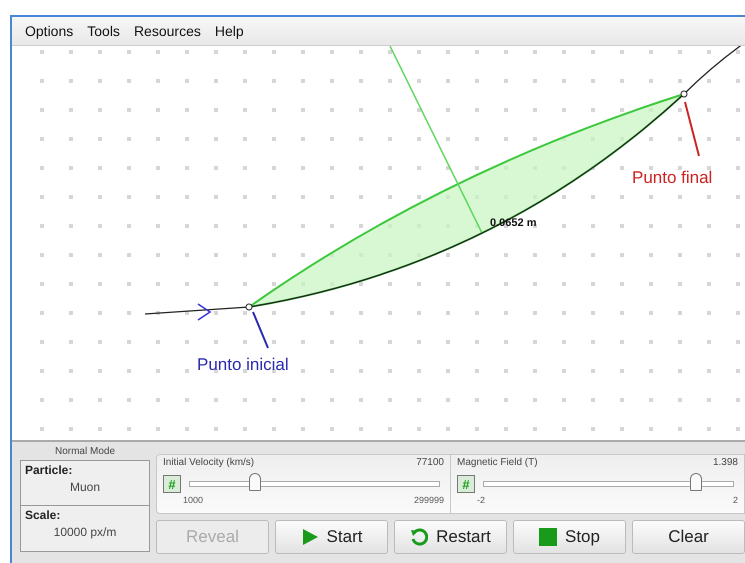 The height and width of the screenshot is (563, 745). What do you see at coordinates (229, 31) in the screenshot?
I see `menu-item: Help` at bounding box center [229, 31].